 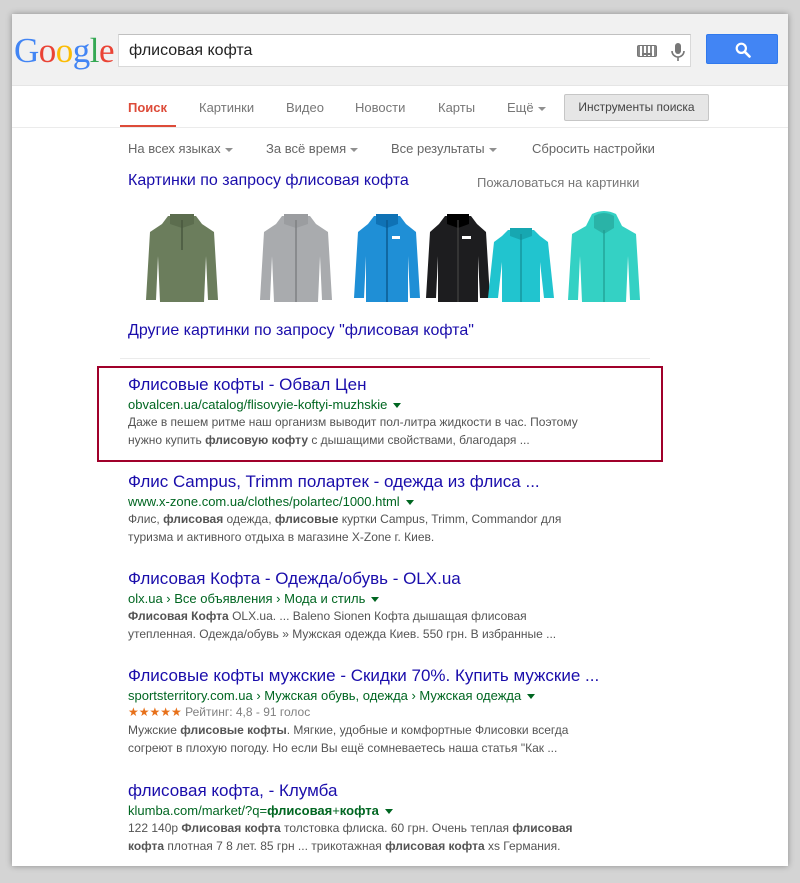 I want to click on image-thumbnail-blue-jacket, so click(x=387, y=259).